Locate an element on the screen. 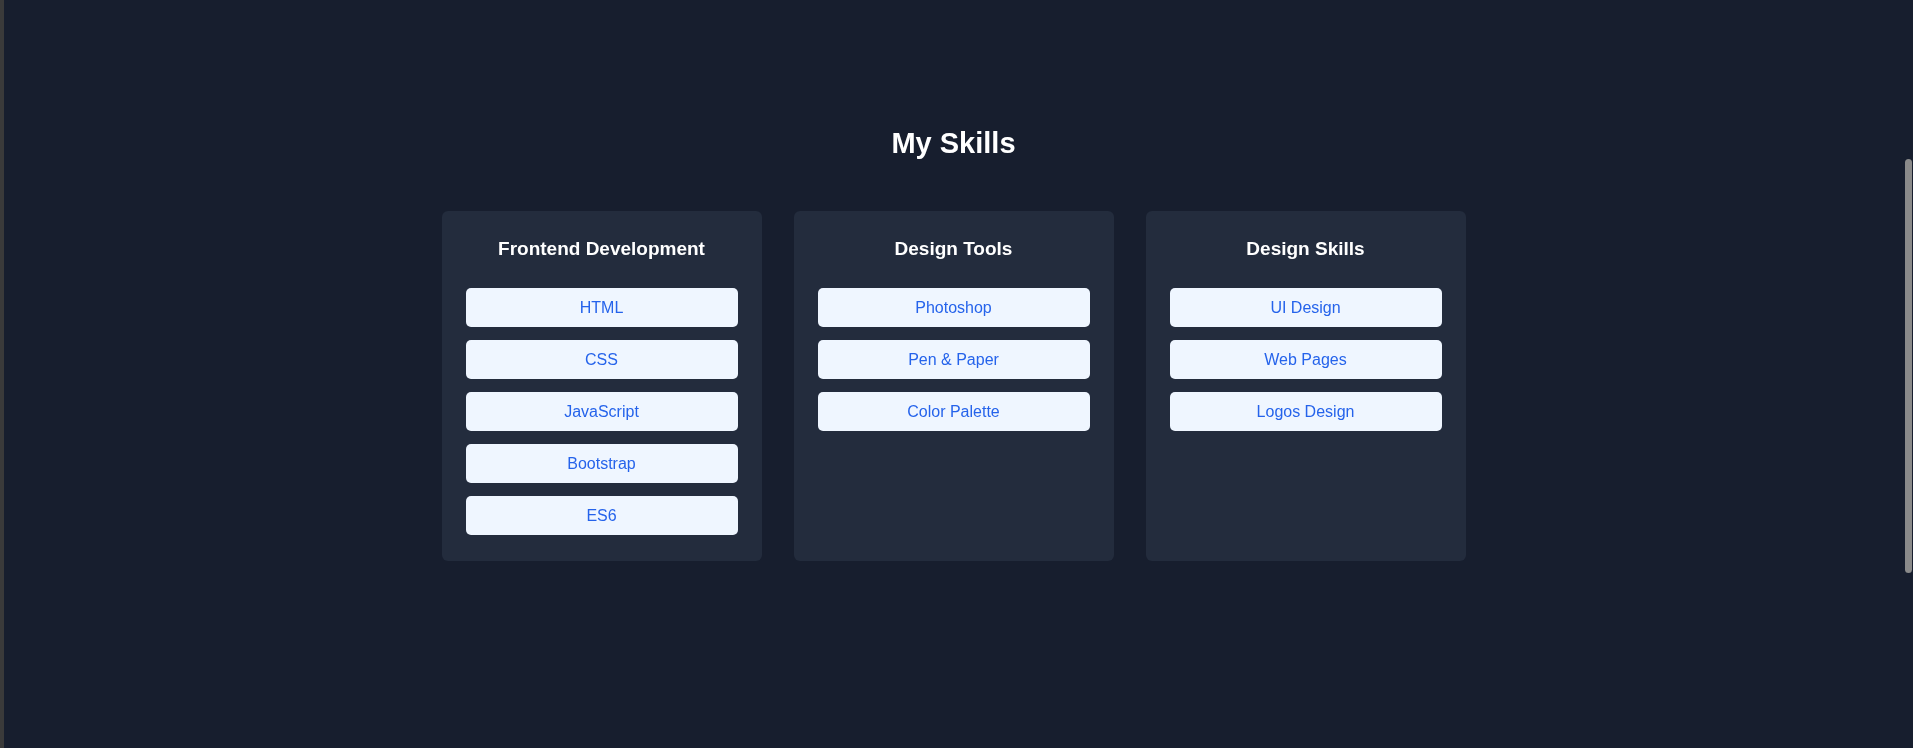  skill-tag: Pen & Paper is located at coordinates (953, 359).